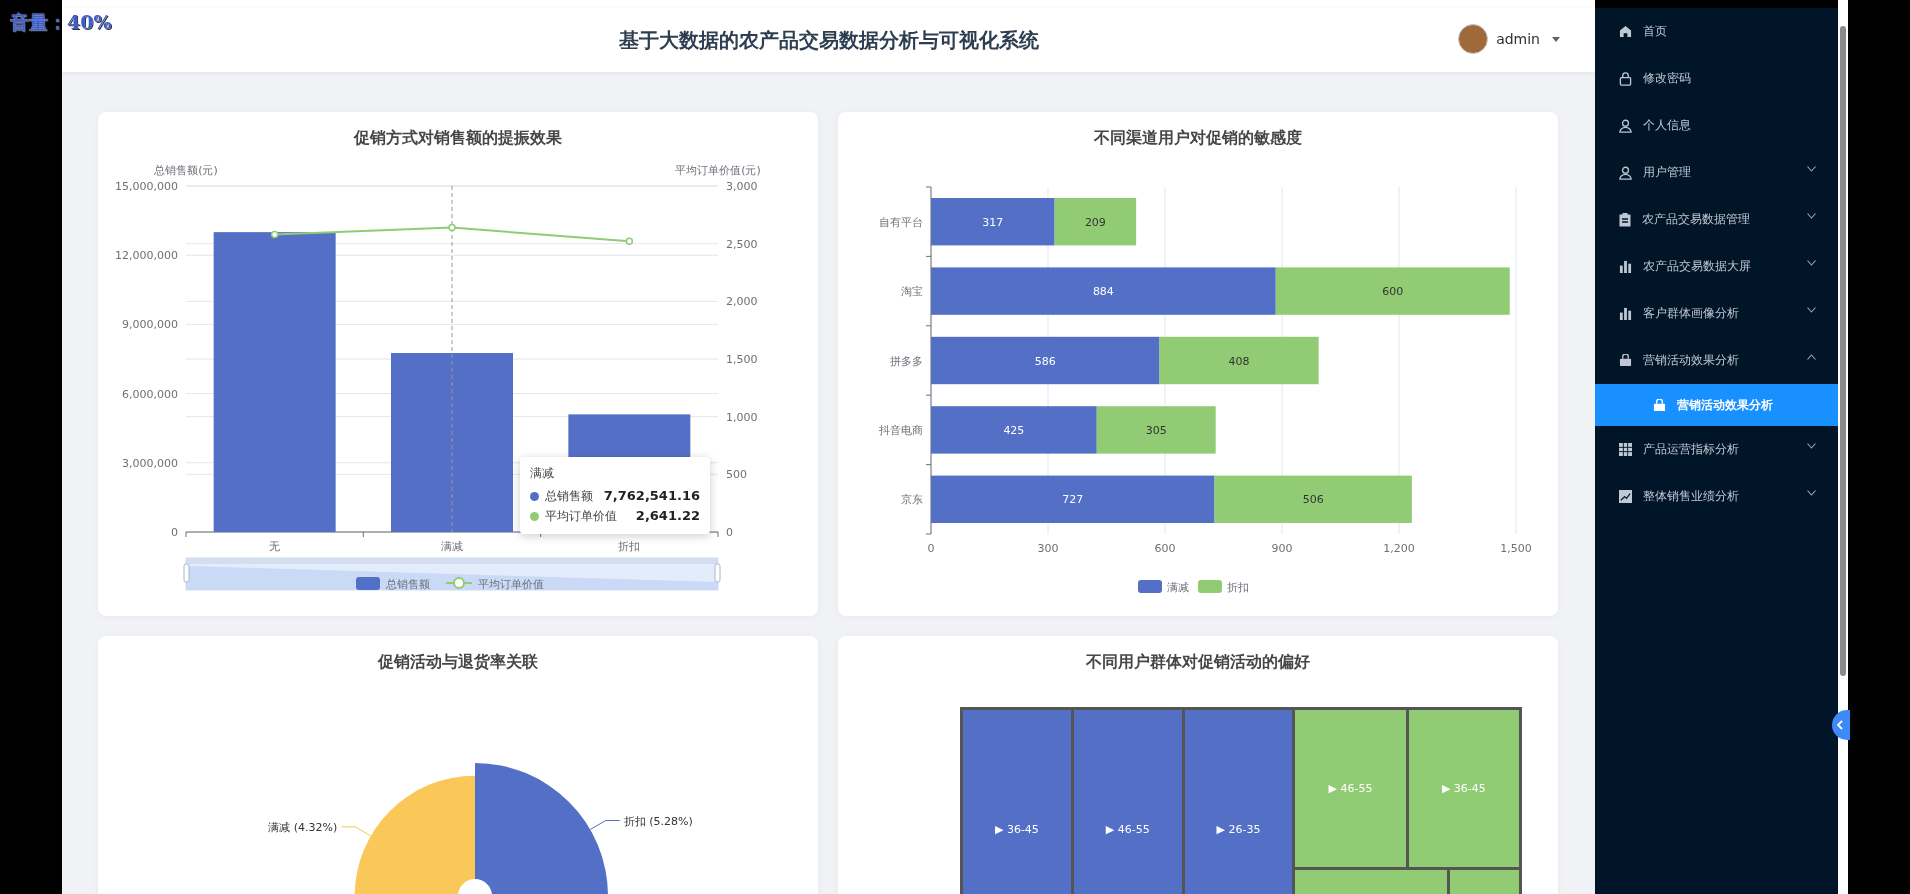 Image resolution: width=1910 pixels, height=894 pixels. What do you see at coordinates (1239, 361) in the screenshot?
I see `data-label: 408` at bounding box center [1239, 361].